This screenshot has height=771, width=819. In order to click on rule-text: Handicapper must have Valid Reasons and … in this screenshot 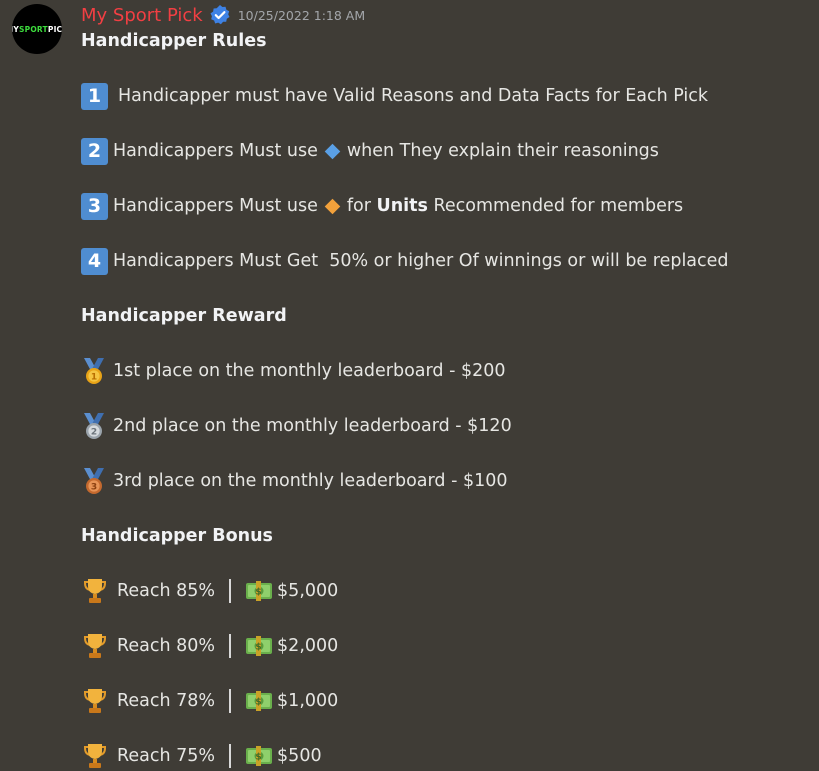, I will do `click(413, 96)`.